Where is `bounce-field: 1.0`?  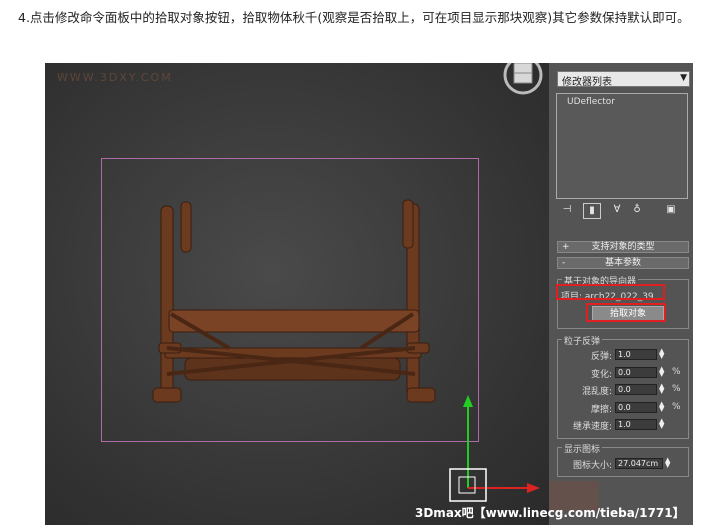 bounce-field: 1.0 is located at coordinates (636, 354).